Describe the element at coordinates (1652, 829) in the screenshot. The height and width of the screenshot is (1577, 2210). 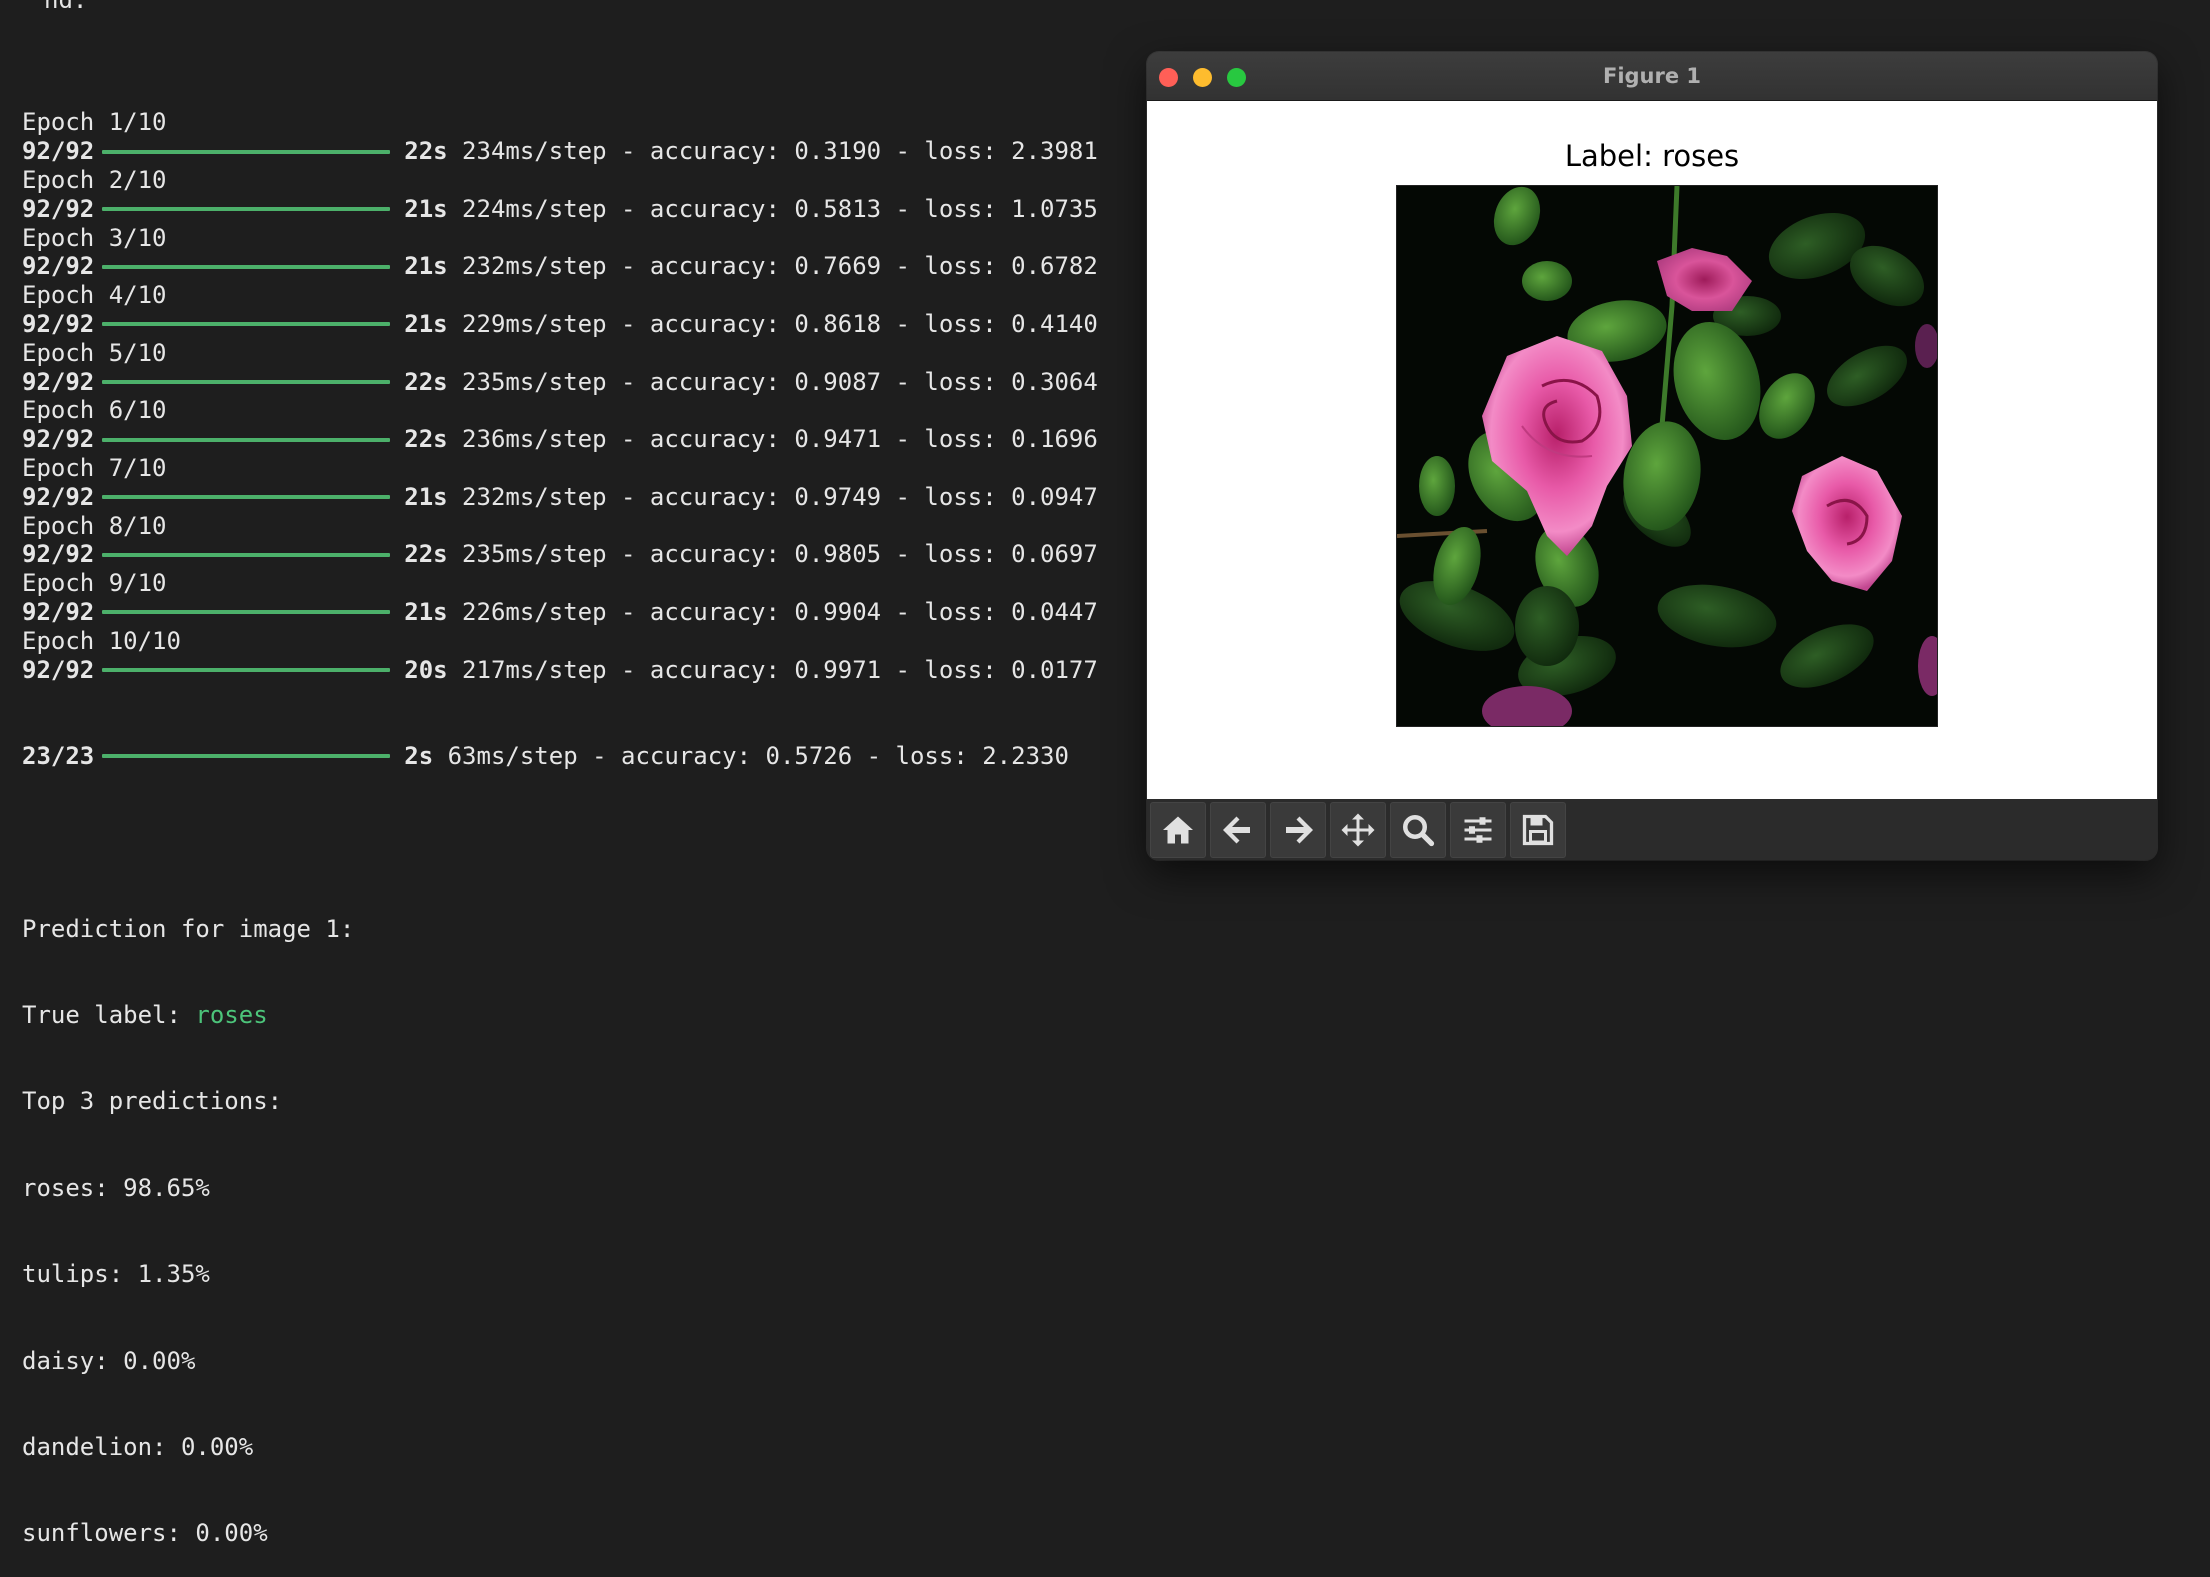
I see `matplotlib-toolbar` at that location.